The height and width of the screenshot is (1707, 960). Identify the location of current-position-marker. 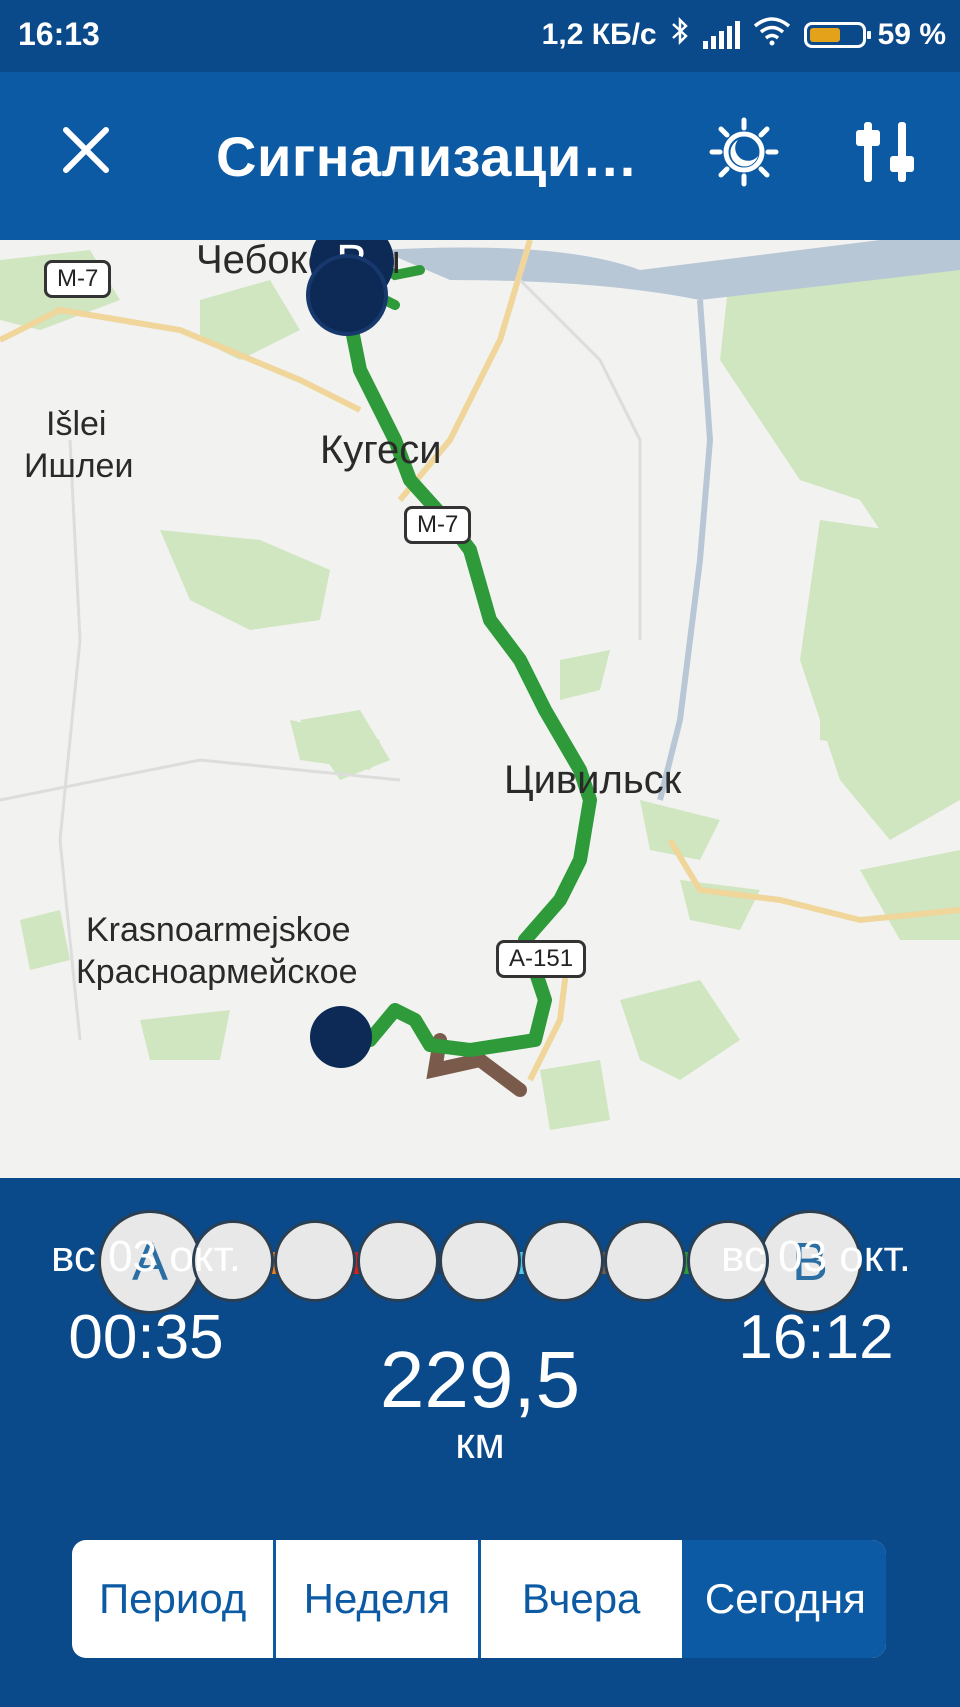
(347, 295).